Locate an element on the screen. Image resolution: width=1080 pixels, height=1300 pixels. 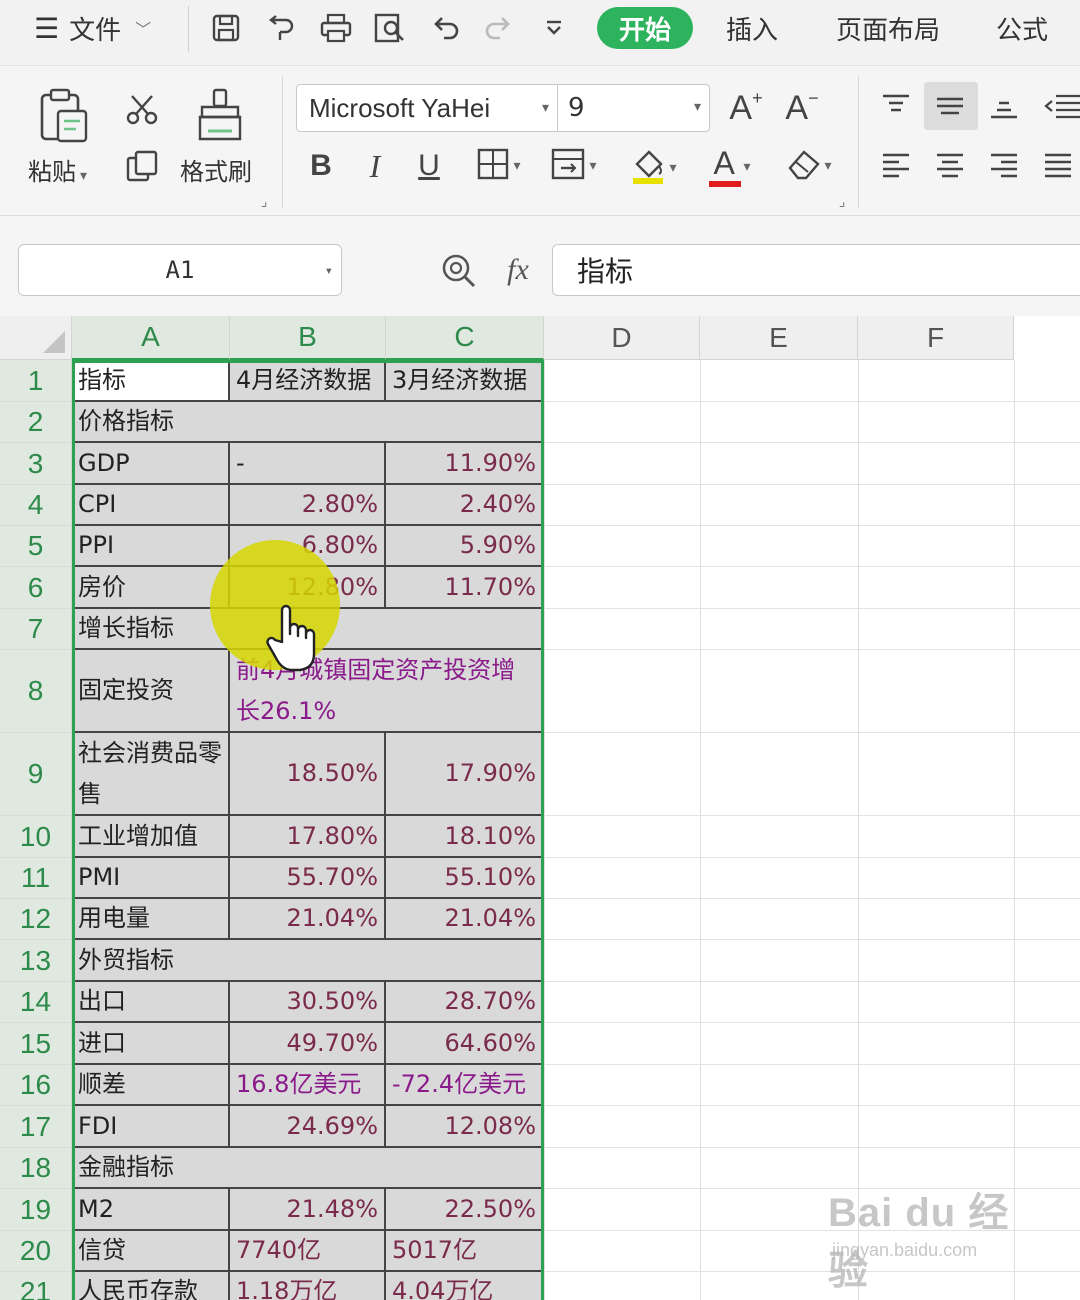
tab-page-layout: 页面布局 is located at coordinates (888, 28).